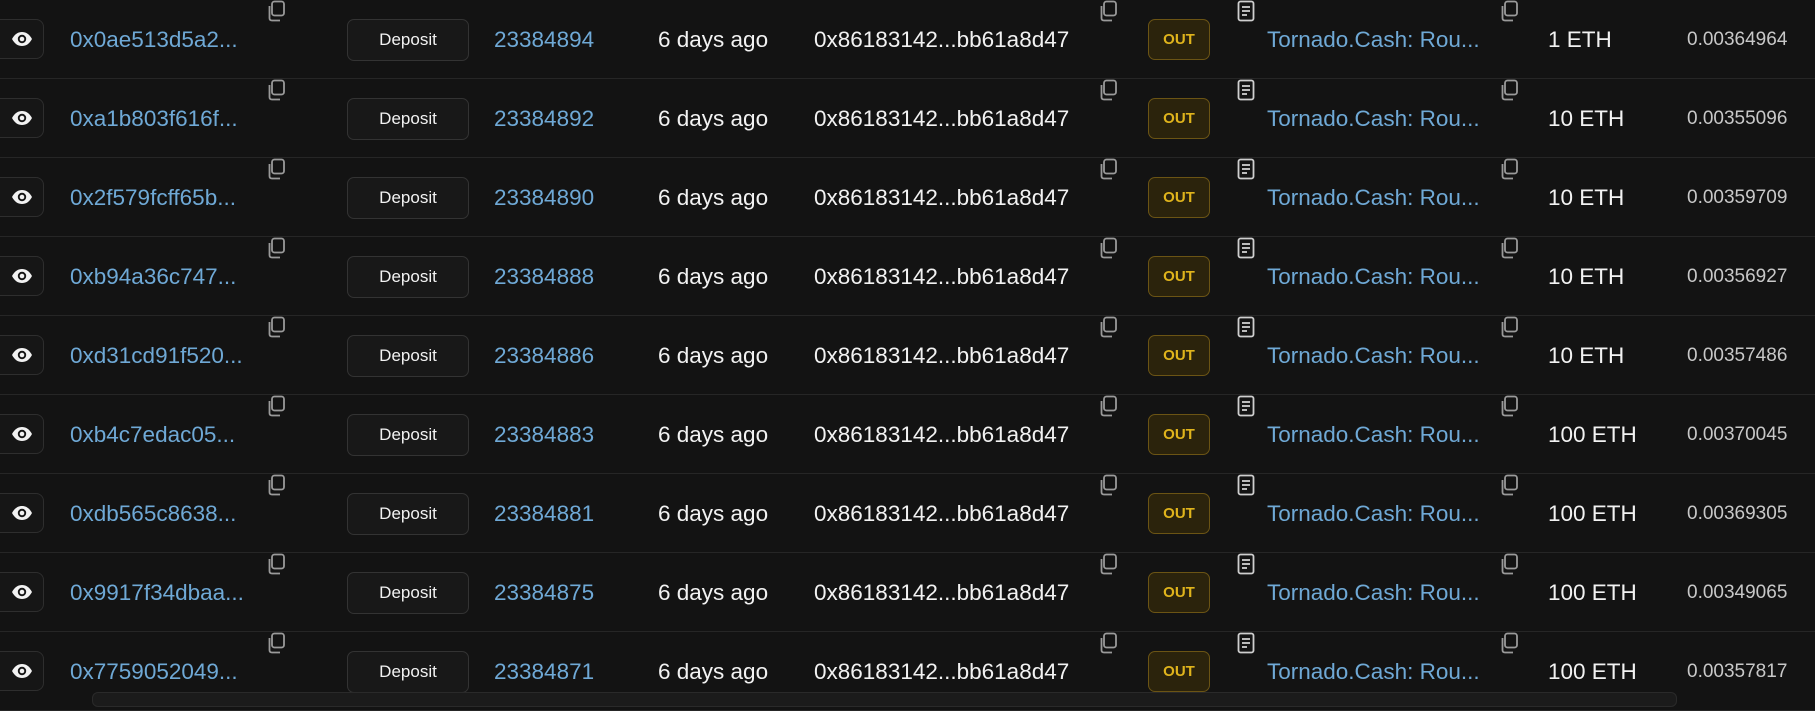 Image resolution: width=1815 pixels, height=711 pixels. What do you see at coordinates (544, 39) in the screenshot?
I see `block-number-link: 23384894` at bounding box center [544, 39].